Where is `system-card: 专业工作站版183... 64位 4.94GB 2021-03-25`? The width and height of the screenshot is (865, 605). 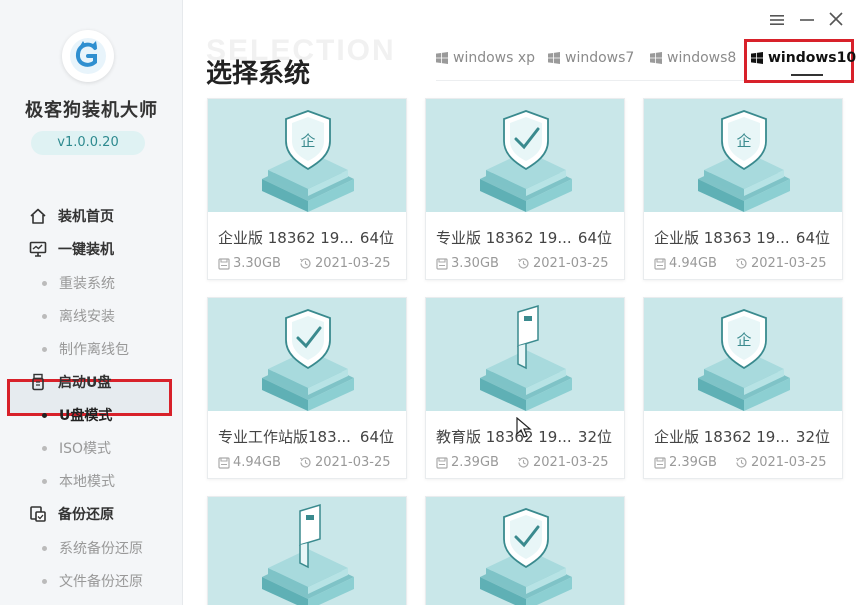
system-card: 专业工作站版183... 64位 4.94GB 2021-03-25 is located at coordinates (307, 388).